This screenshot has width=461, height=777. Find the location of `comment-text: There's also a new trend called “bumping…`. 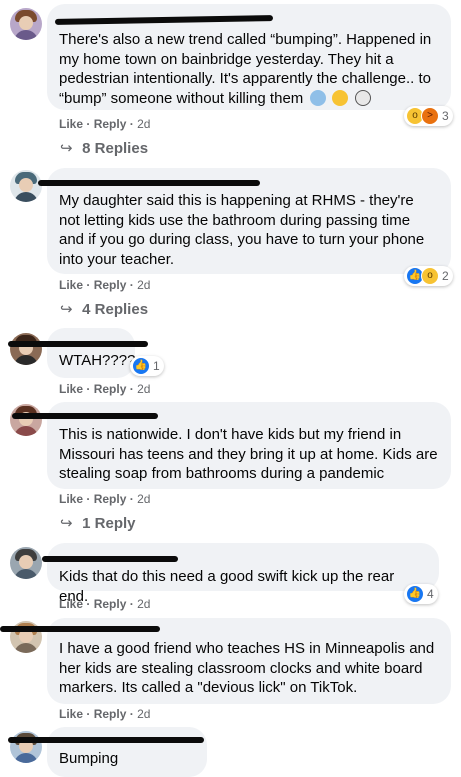

comment-text: There's also a new trend called “bumping… is located at coordinates (245, 69).